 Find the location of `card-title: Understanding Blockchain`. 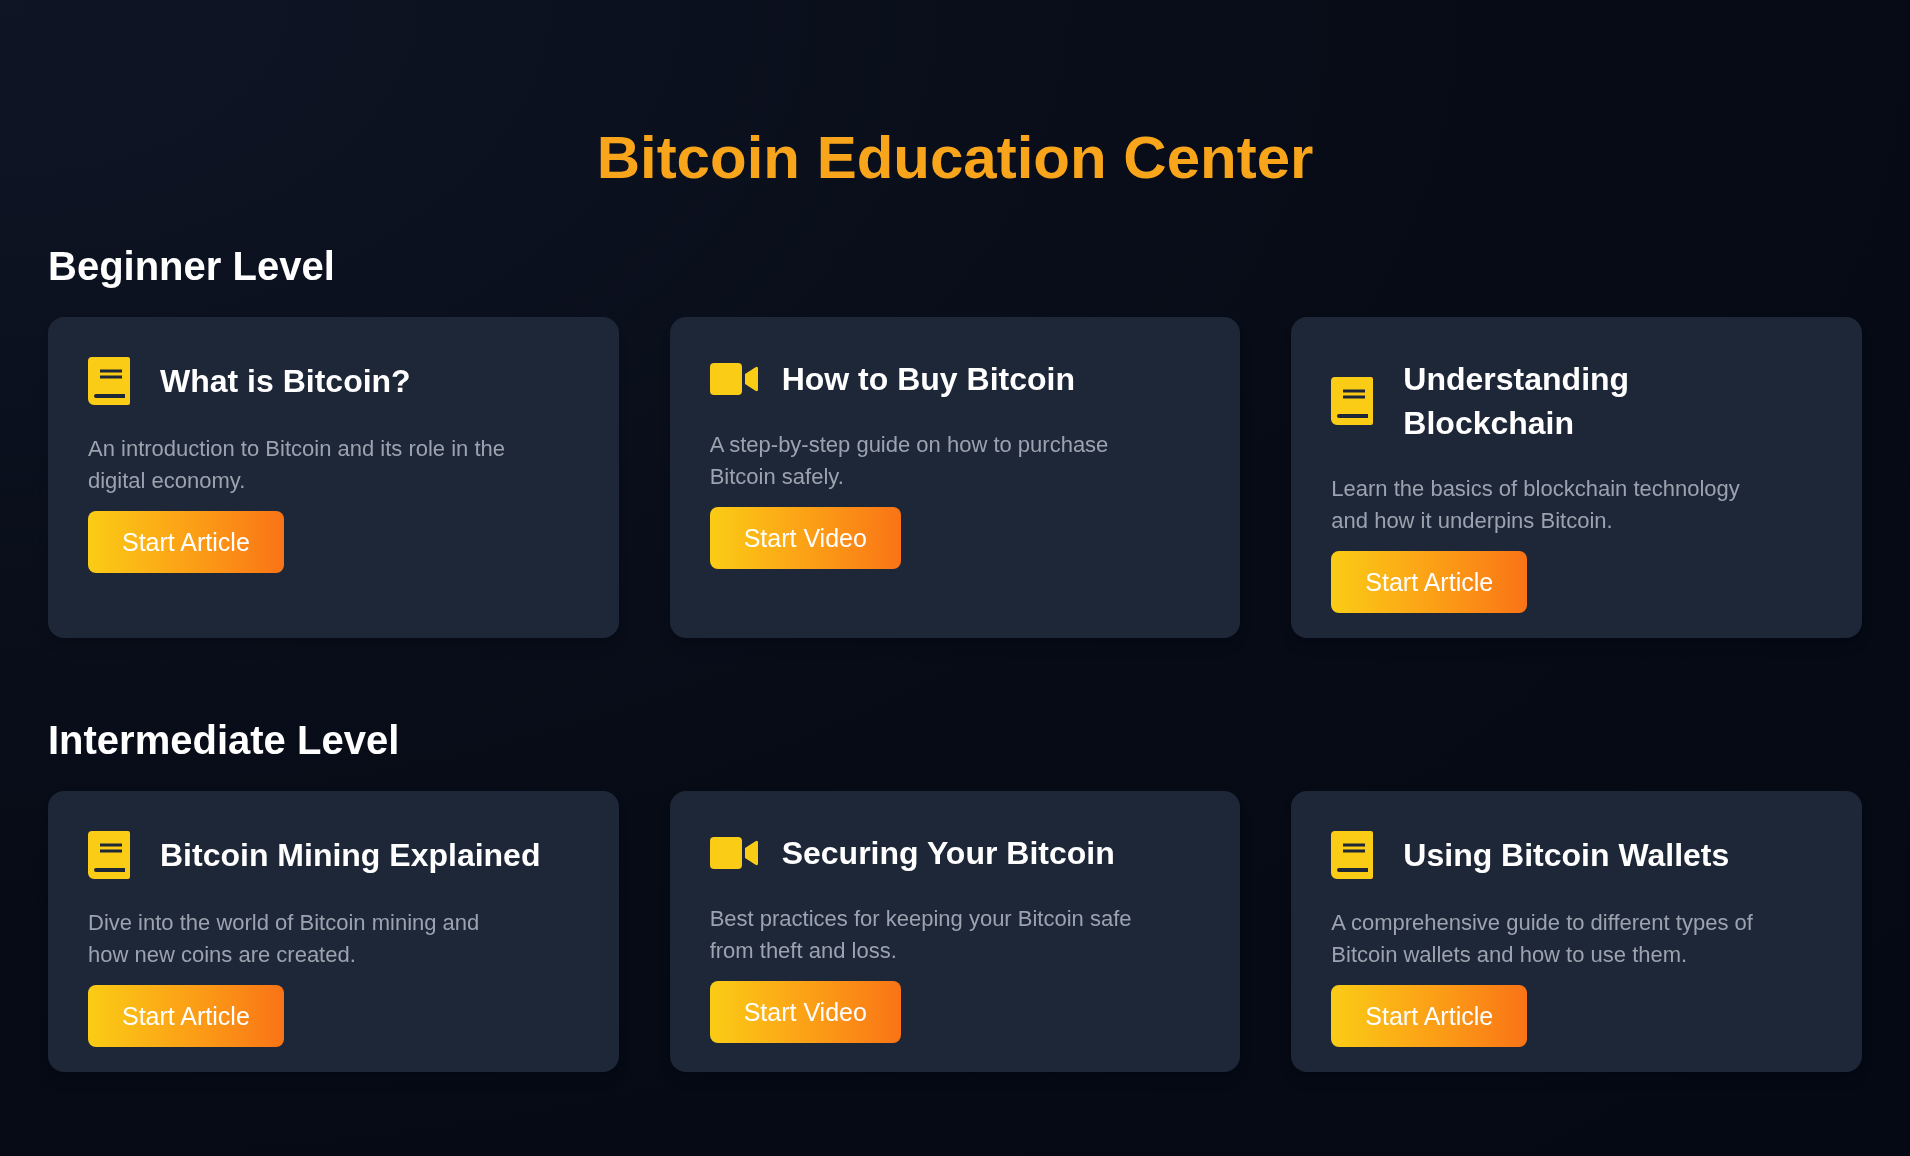

card-title: Understanding Blockchain is located at coordinates (1517, 401).